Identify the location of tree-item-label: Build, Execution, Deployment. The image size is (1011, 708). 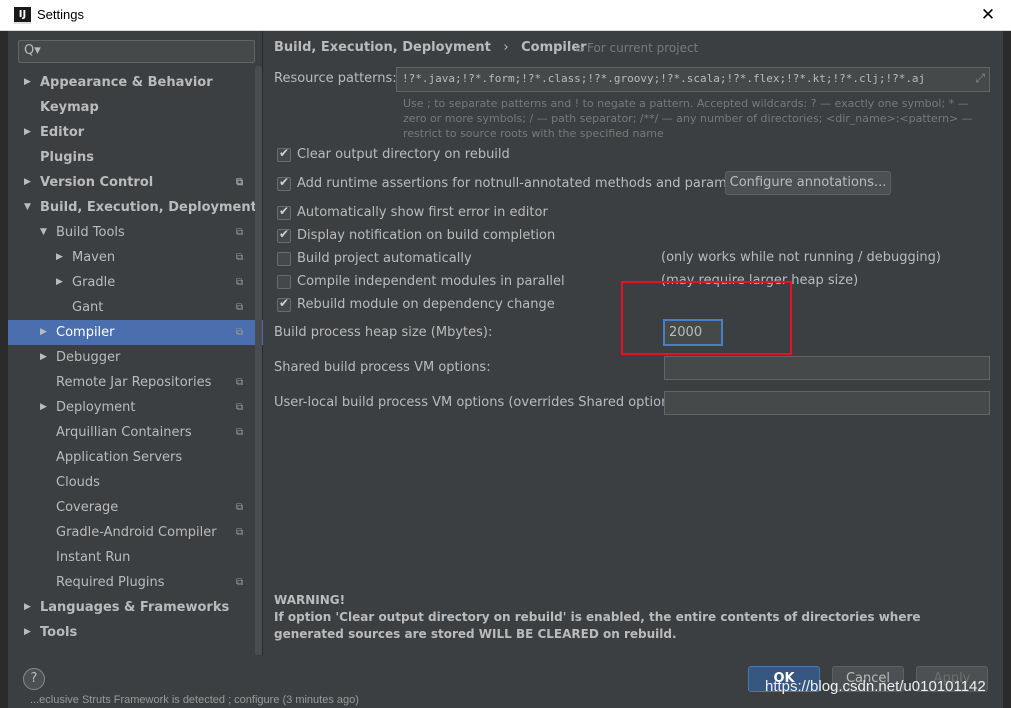
(148, 207).